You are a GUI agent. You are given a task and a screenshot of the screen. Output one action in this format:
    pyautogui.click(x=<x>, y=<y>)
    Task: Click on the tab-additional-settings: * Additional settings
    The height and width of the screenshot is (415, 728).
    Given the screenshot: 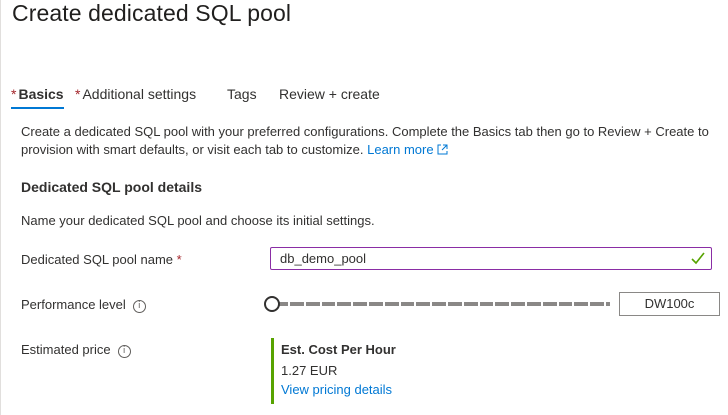 What is the action you would take?
    pyautogui.click(x=135, y=94)
    